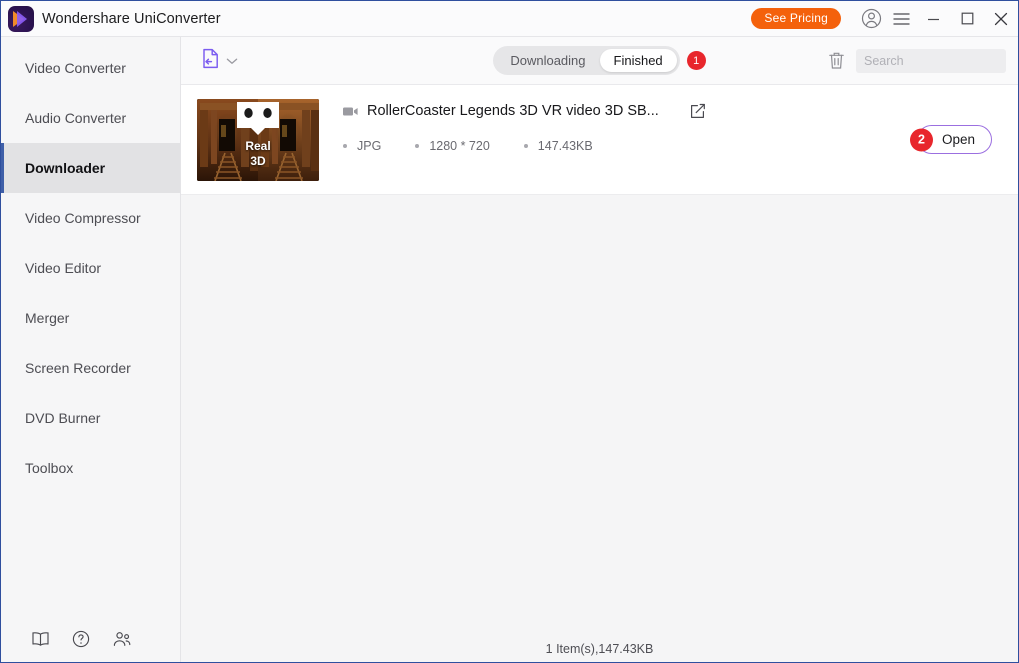  I want to click on import-file-button, so click(219, 61).